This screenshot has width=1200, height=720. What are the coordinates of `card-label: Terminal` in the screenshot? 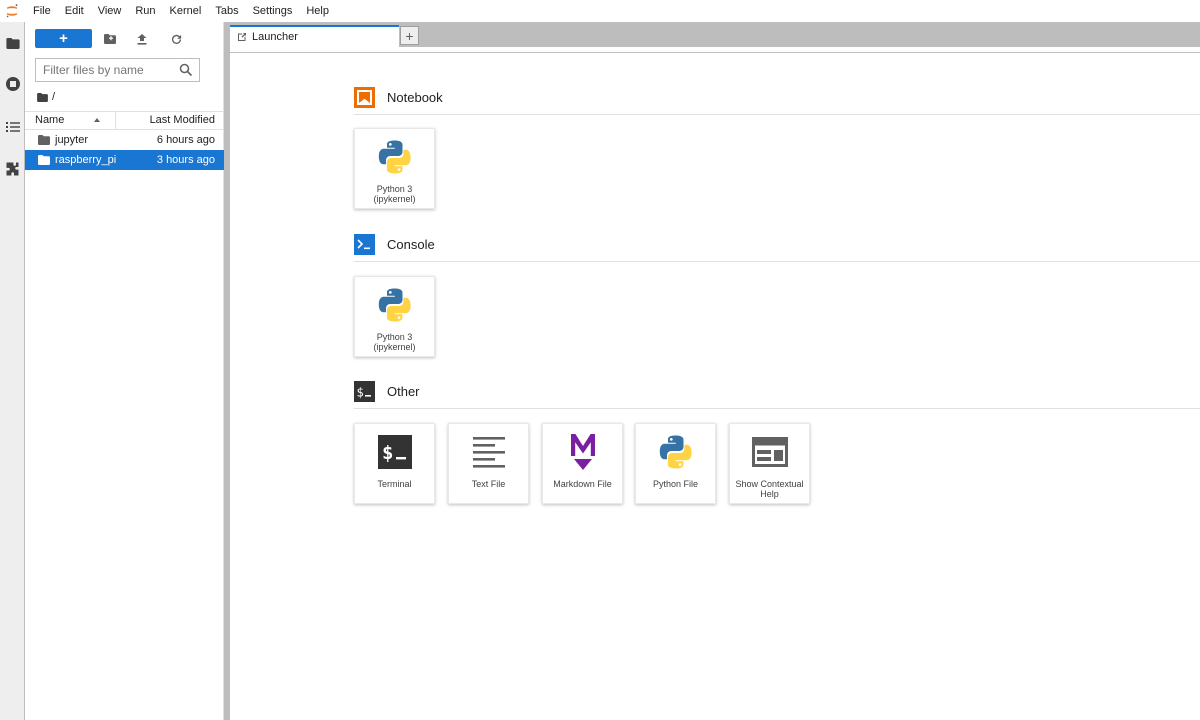 It's located at (394, 484).